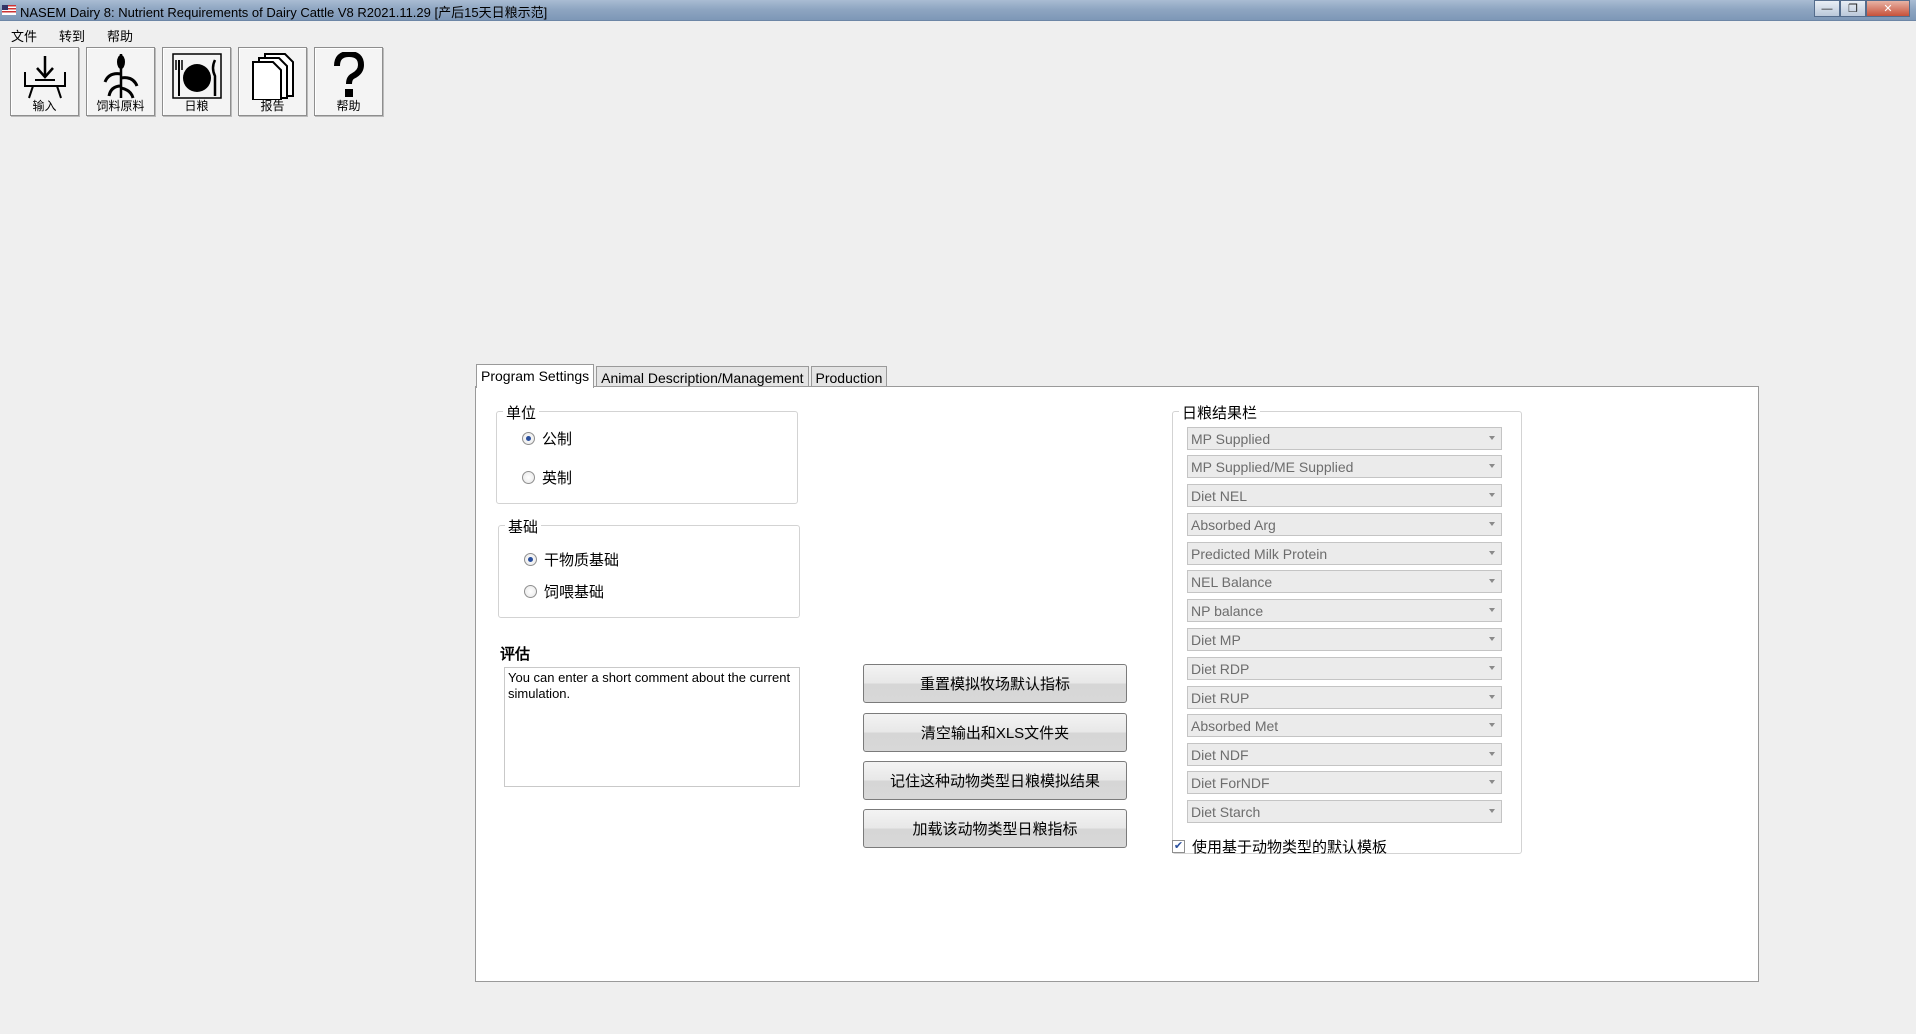 This screenshot has height=1034, width=1916. I want to click on toolbar-ration-label: 日粮, so click(196, 106).